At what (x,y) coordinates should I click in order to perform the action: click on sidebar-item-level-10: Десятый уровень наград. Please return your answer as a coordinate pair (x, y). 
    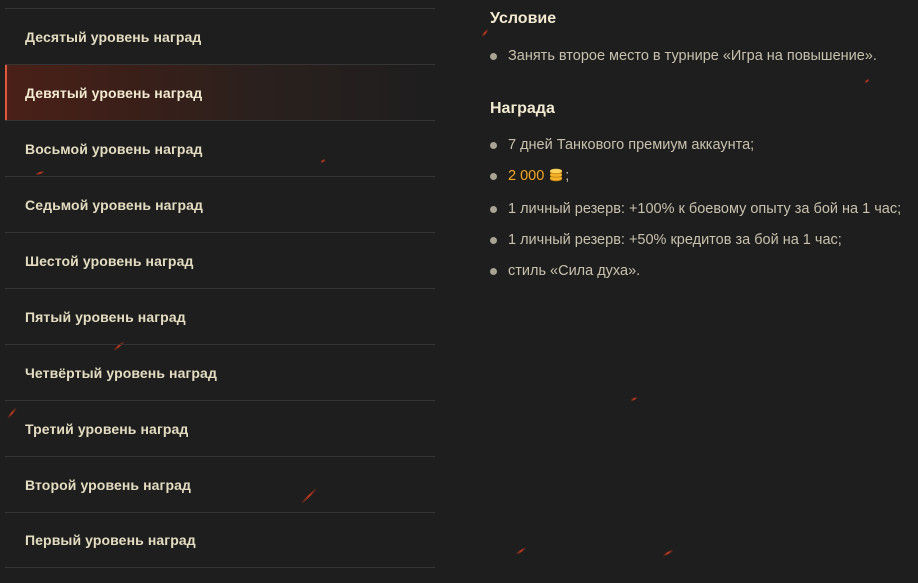
    Looking at the image, I should click on (220, 36).